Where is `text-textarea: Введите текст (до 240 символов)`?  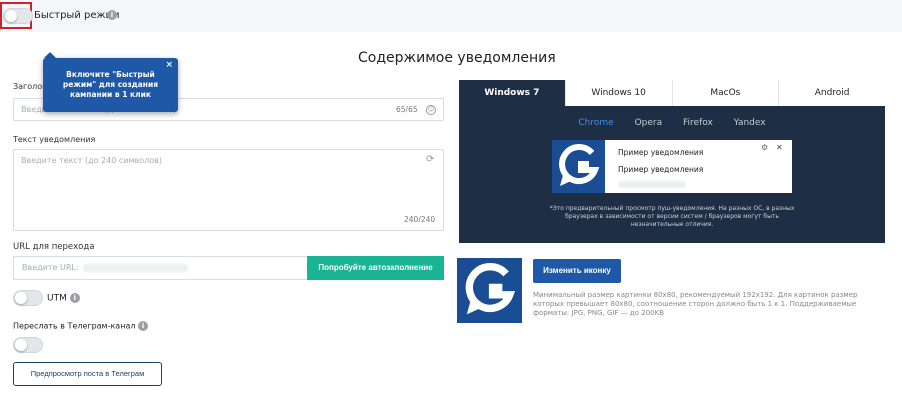
text-textarea: Введите текст (до 240 символов) is located at coordinates (228, 190).